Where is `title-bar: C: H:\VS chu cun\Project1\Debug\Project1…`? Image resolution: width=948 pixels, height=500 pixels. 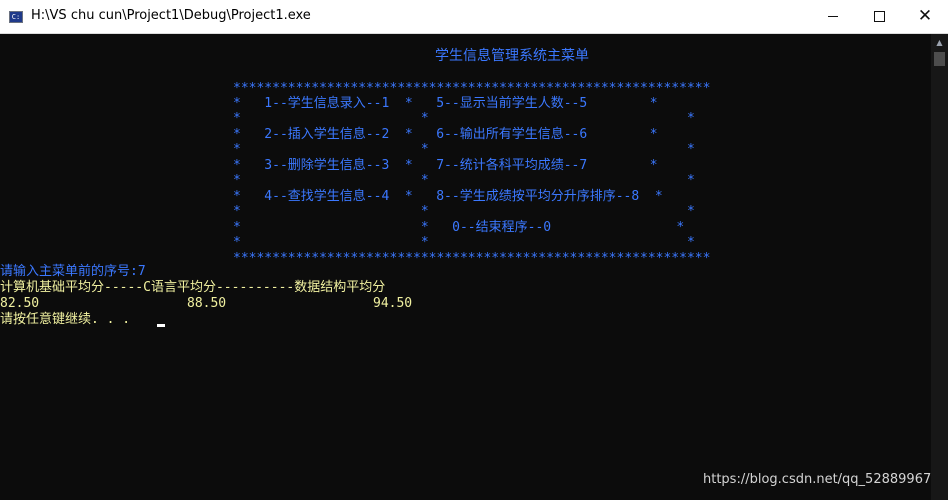 title-bar: C: H:\VS chu cun\Project1\Debug\Project1… is located at coordinates (474, 17).